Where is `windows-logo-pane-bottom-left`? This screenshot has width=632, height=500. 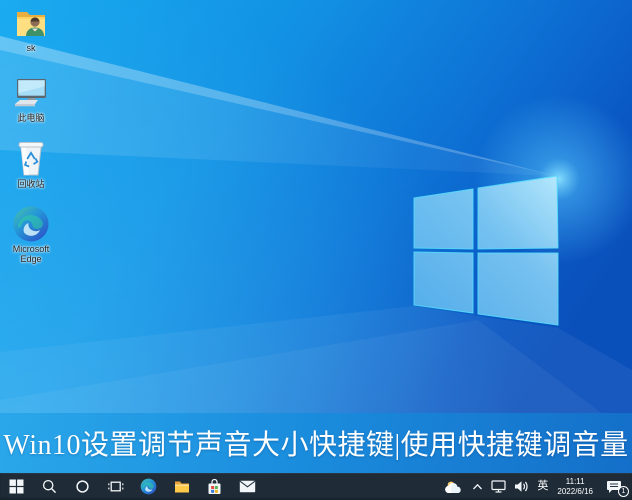 windows-logo-pane-bottom-left is located at coordinates (443, 282).